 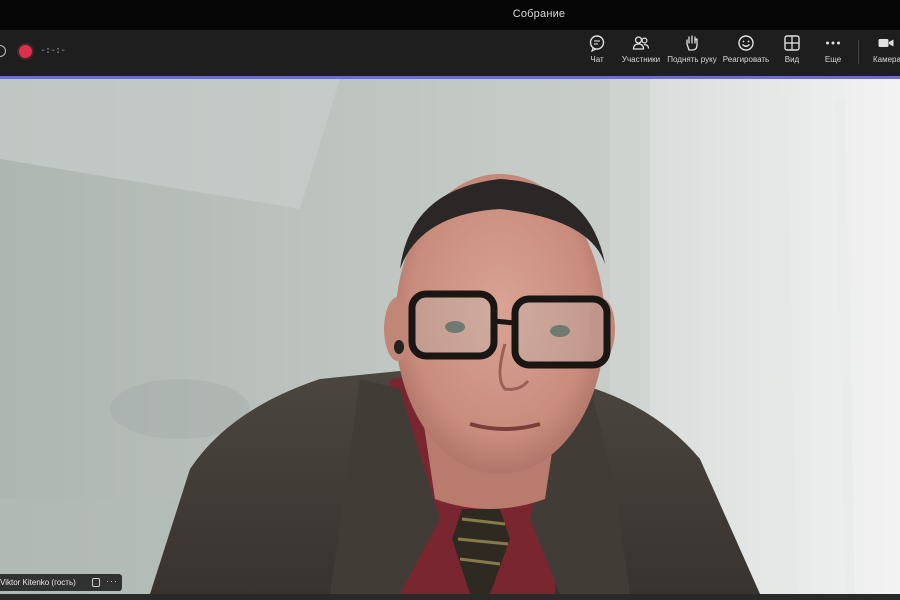 I want to click on more-icon, so click(x=833, y=43).